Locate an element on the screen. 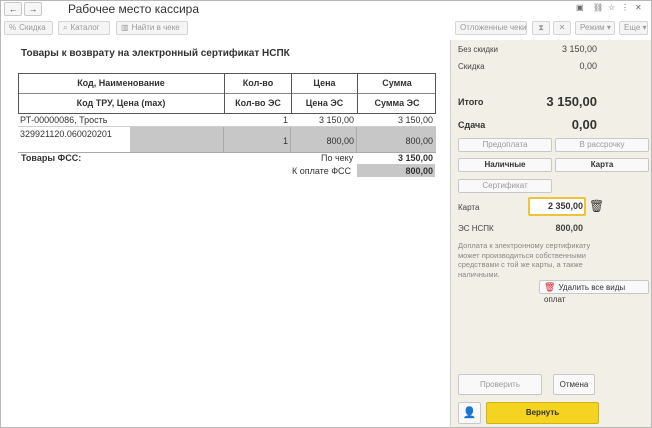 The width and height of the screenshot is (652, 428). item-qty: 1 is located at coordinates (285, 120).